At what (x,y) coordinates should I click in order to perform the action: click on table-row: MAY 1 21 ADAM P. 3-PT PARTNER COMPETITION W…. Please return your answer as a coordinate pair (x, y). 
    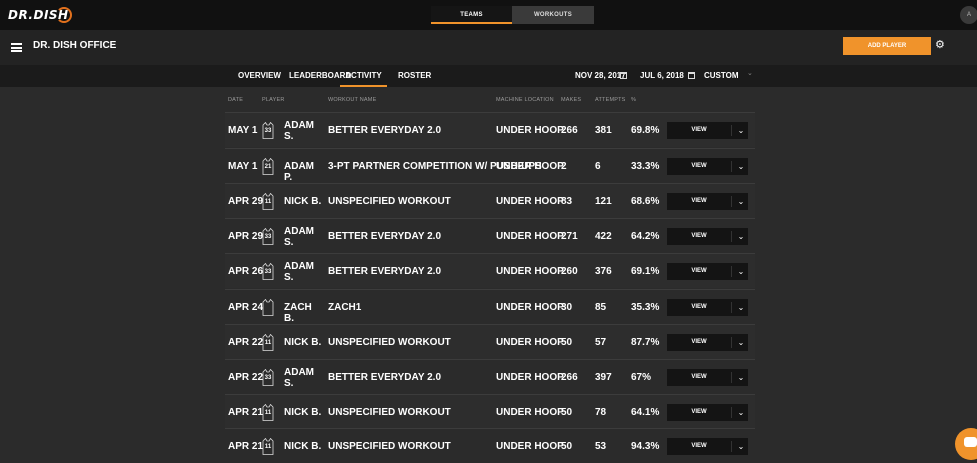
    Looking at the image, I should click on (490, 165).